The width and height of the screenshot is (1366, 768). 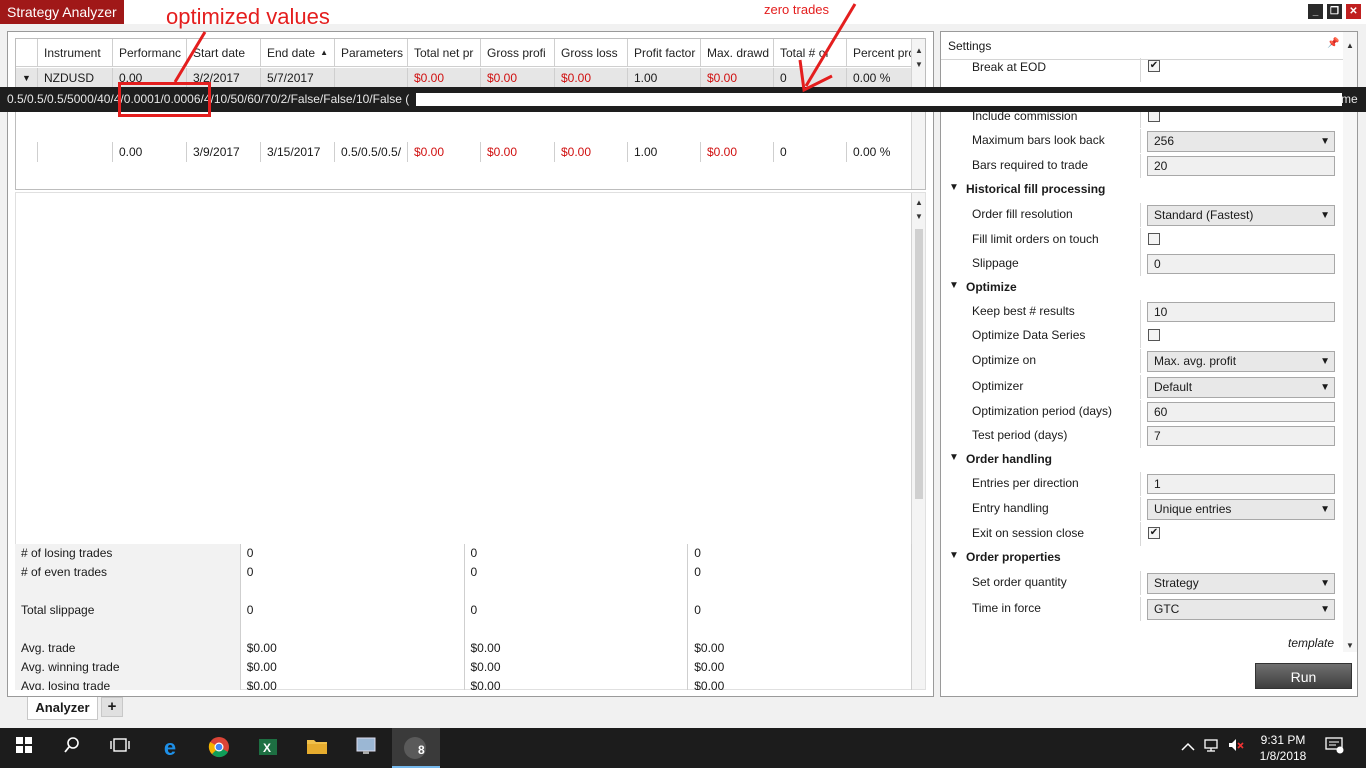 I want to click on show-hidden-icons-icon, so click(x=1188, y=748).